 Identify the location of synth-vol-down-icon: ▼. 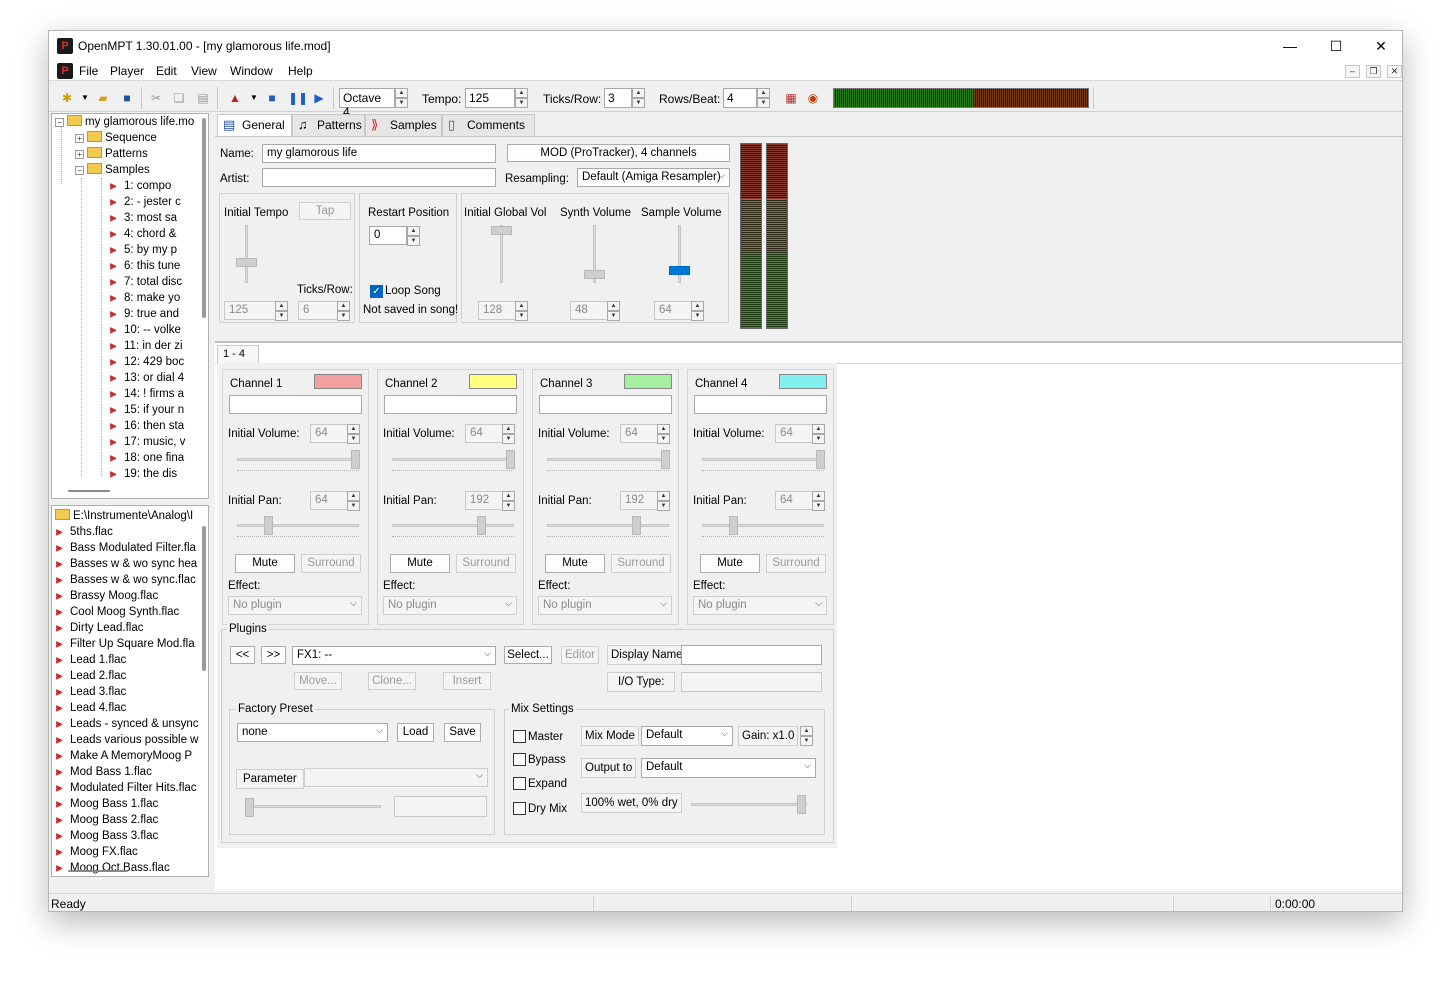
(613, 316).